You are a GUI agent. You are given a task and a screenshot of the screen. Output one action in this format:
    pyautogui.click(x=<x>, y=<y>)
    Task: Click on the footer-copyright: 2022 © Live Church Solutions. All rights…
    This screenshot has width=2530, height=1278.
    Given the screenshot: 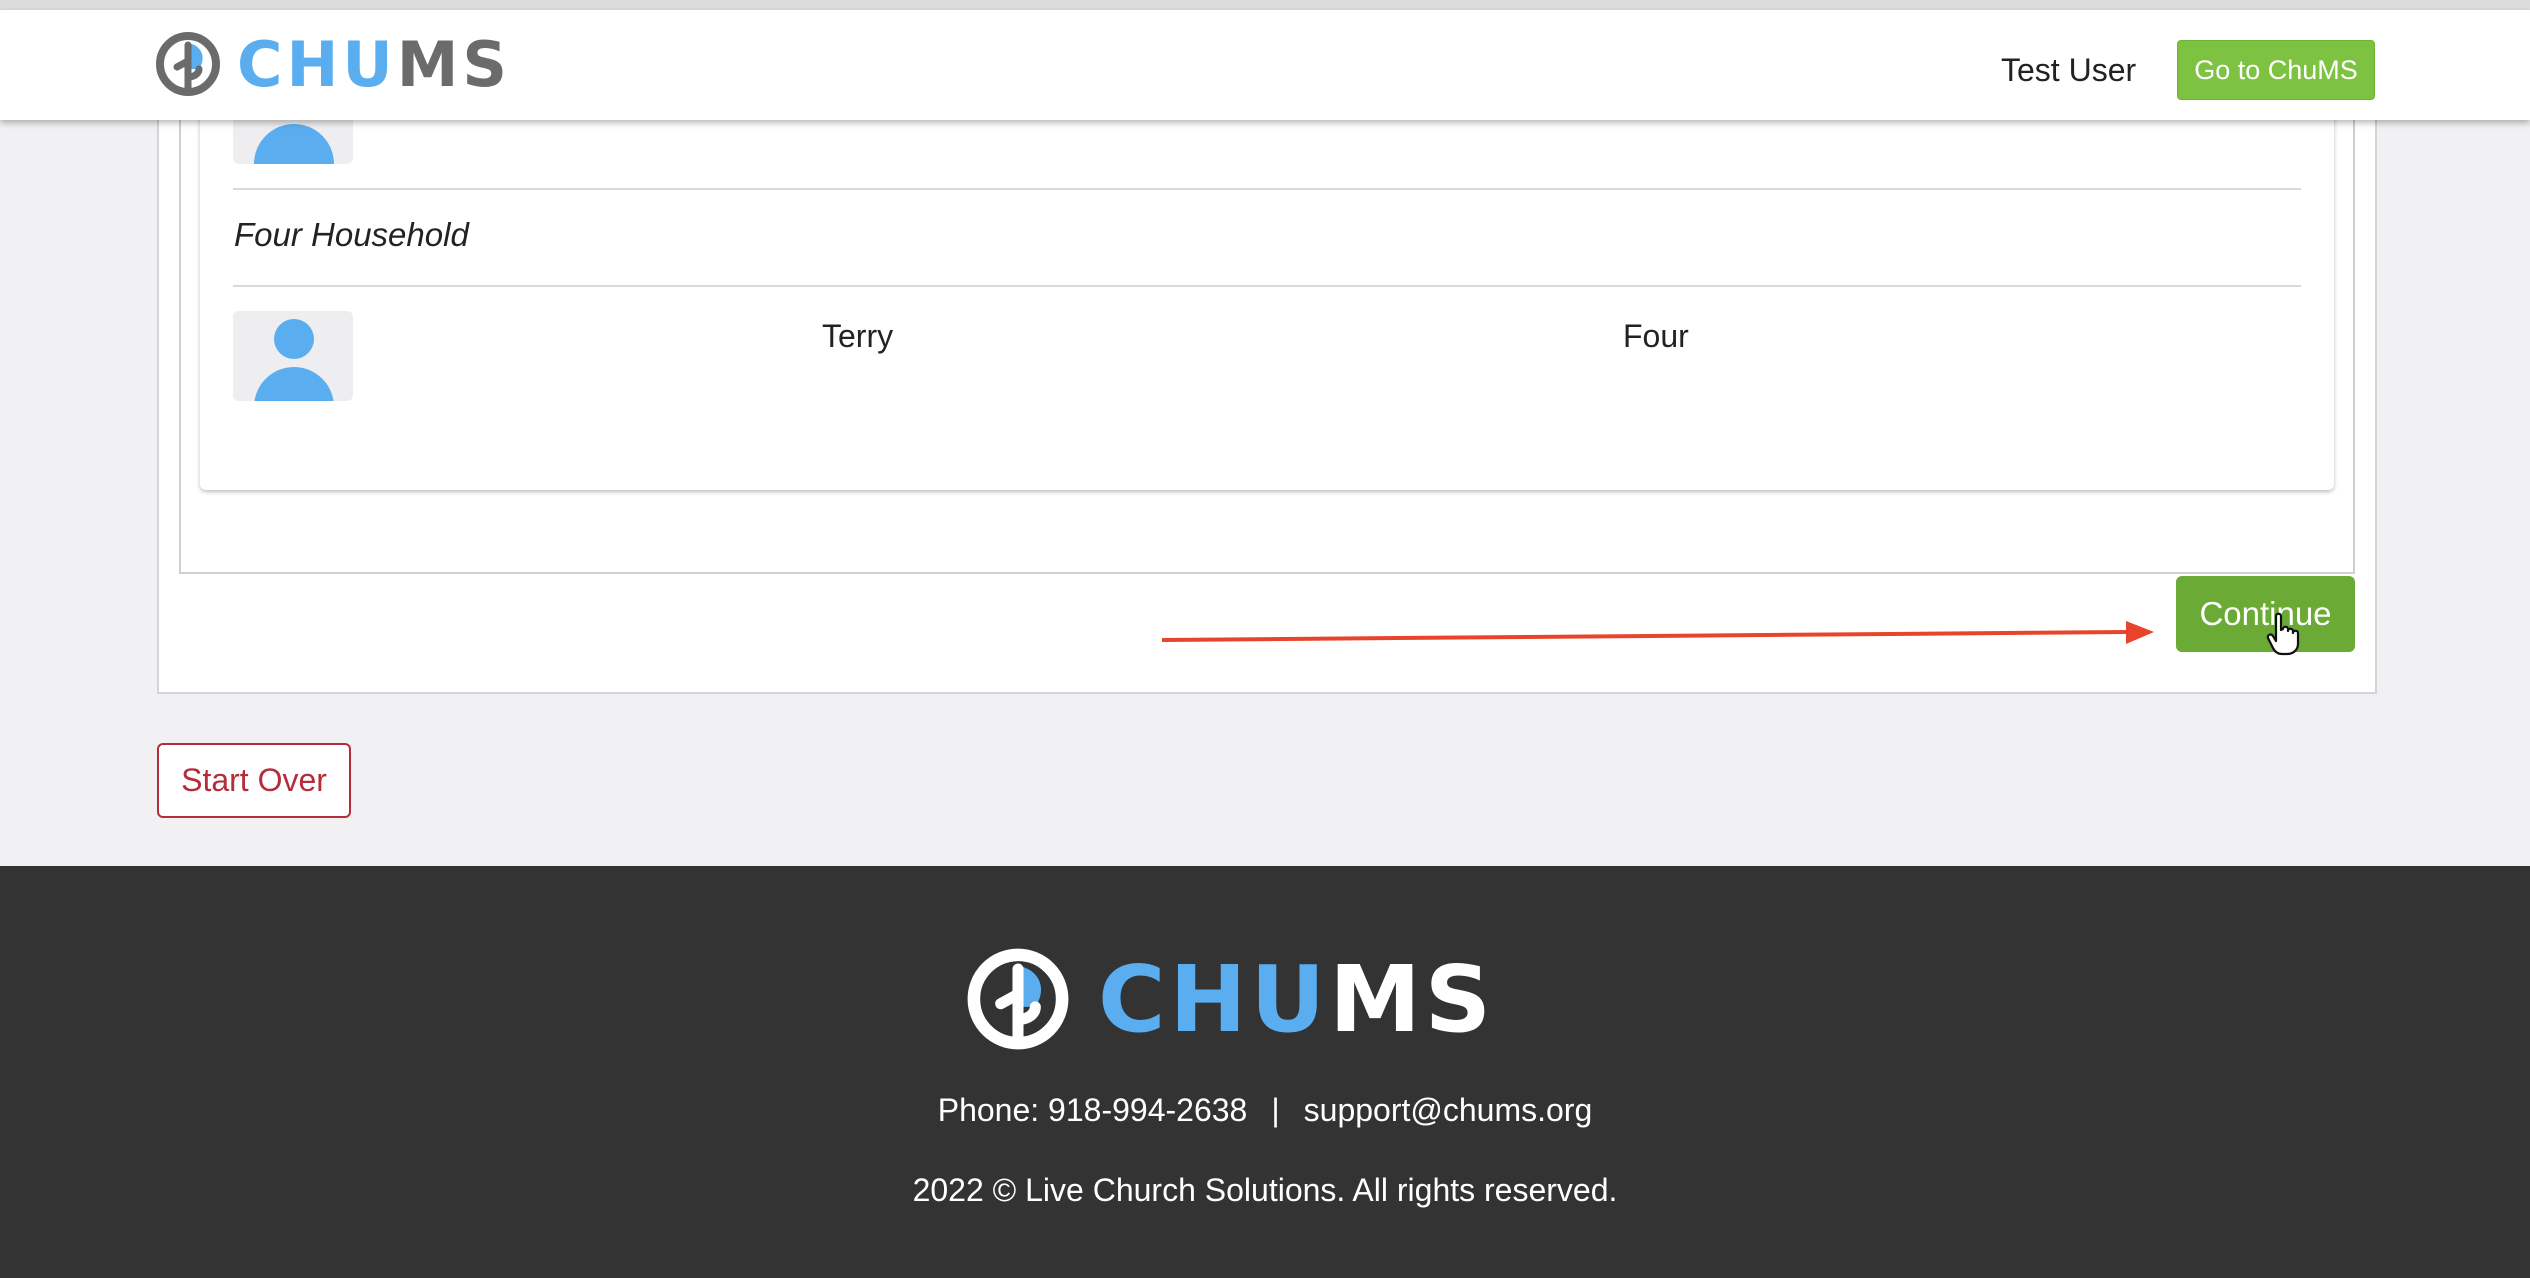 What is the action you would take?
    pyautogui.click(x=1265, y=1190)
    